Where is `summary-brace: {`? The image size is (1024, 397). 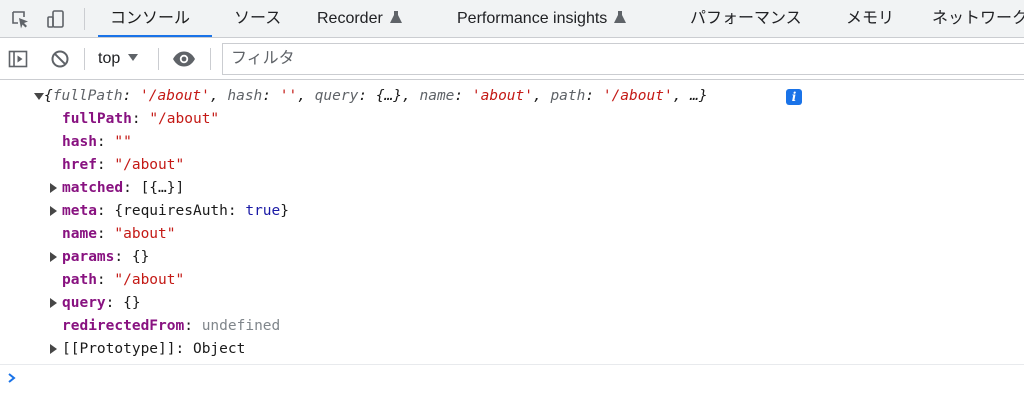
summary-brace: { is located at coordinates (48, 96).